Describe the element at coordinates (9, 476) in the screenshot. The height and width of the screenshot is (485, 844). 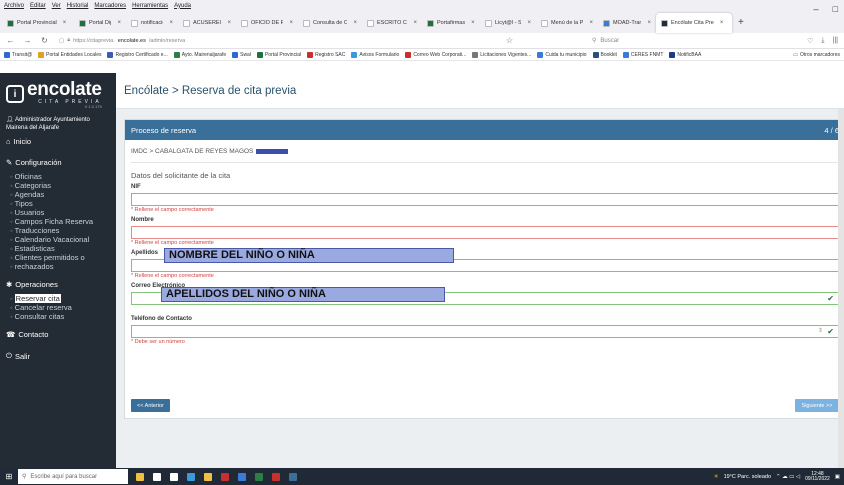
I see `windows-start-icon: ⊞` at that location.